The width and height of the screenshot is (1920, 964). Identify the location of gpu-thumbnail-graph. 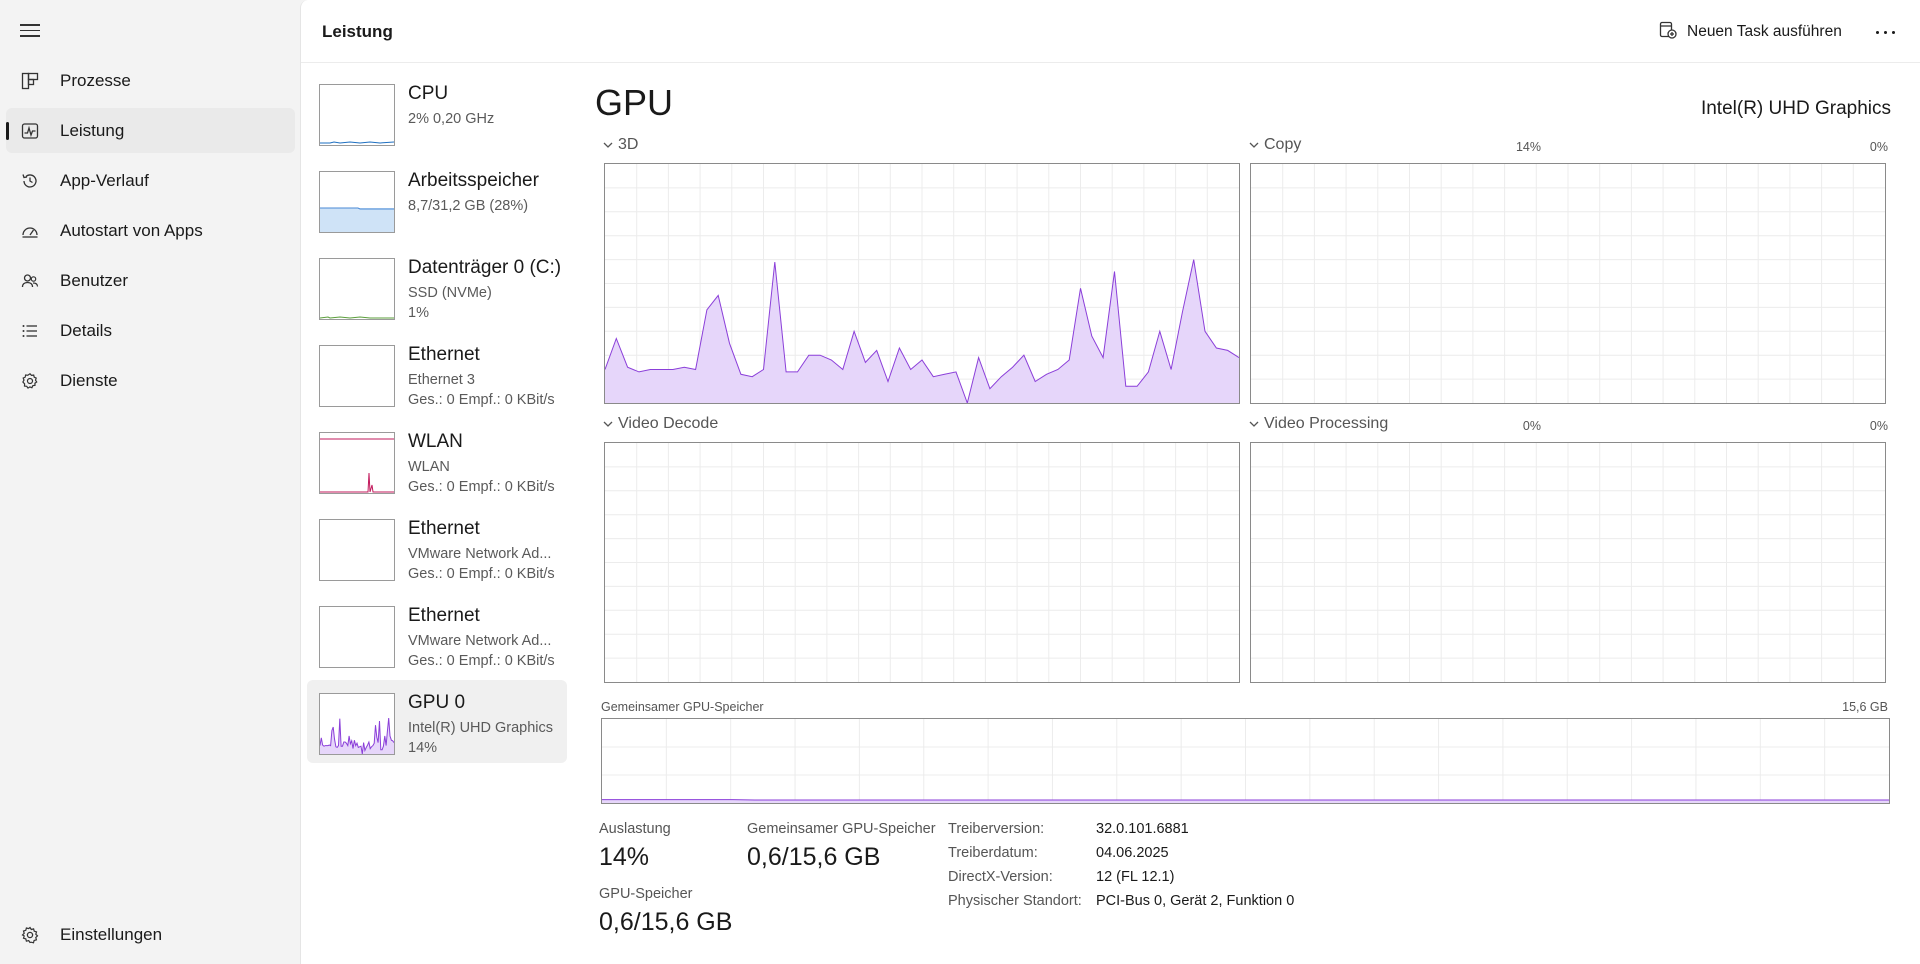
(357, 724).